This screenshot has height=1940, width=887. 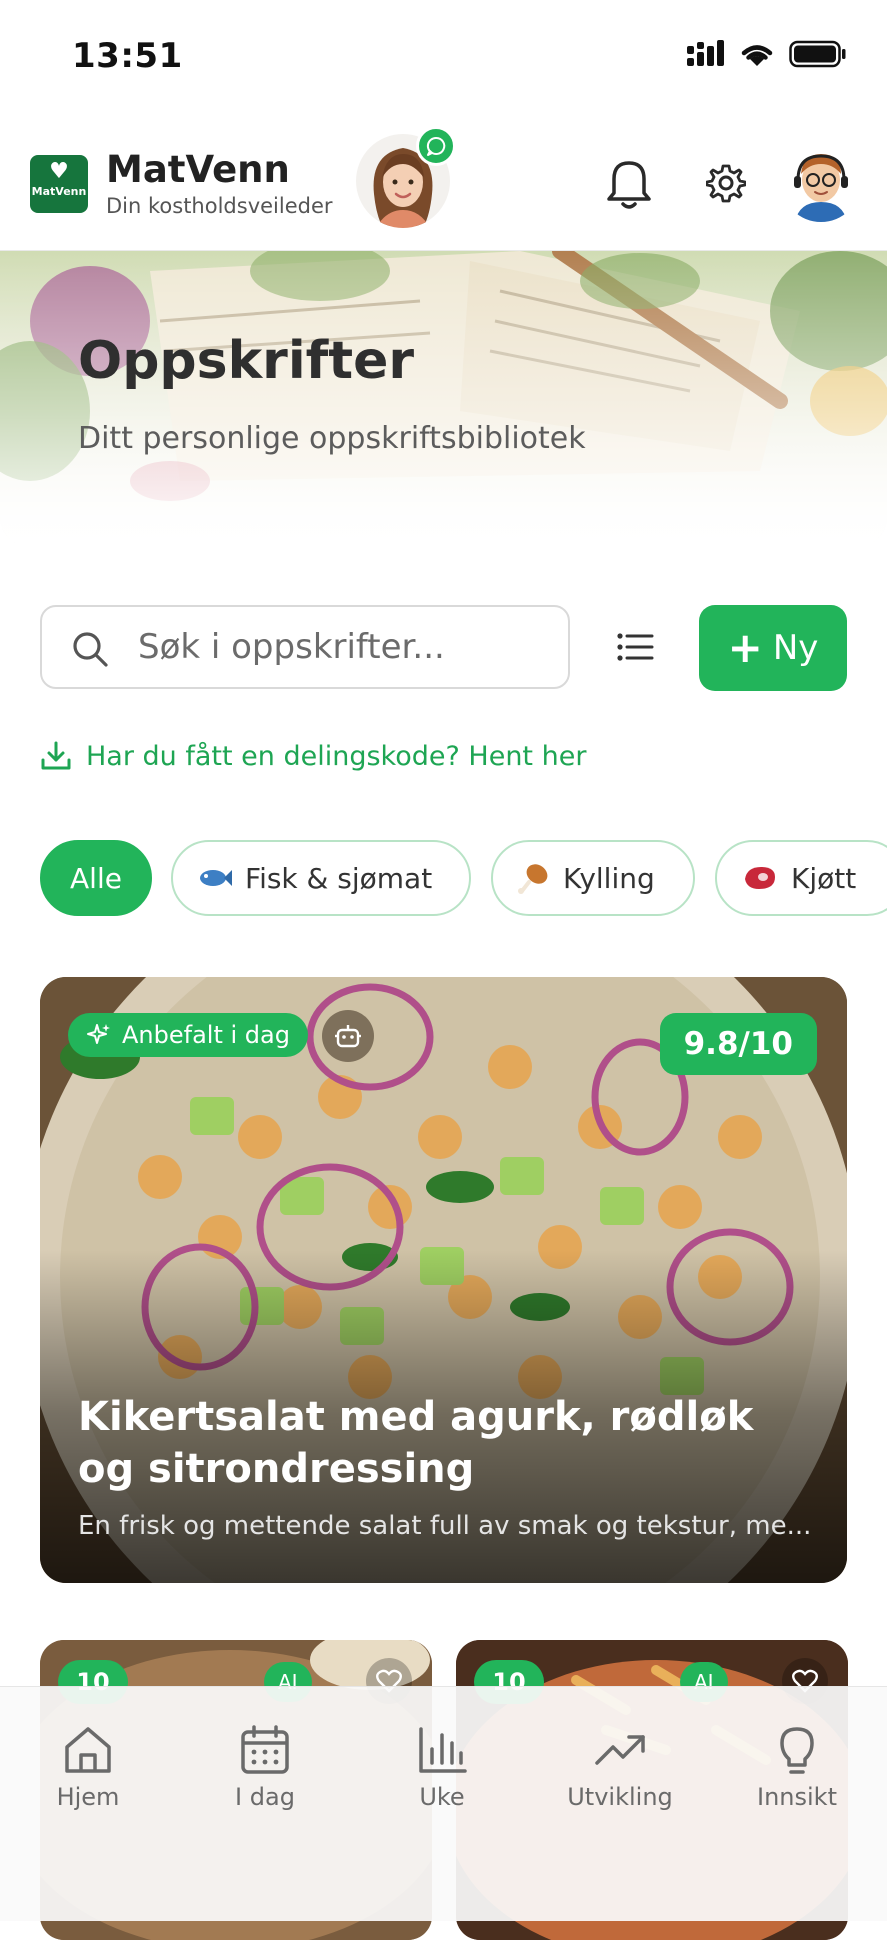 What do you see at coordinates (90, 649) in the screenshot?
I see `search-icon` at bounding box center [90, 649].